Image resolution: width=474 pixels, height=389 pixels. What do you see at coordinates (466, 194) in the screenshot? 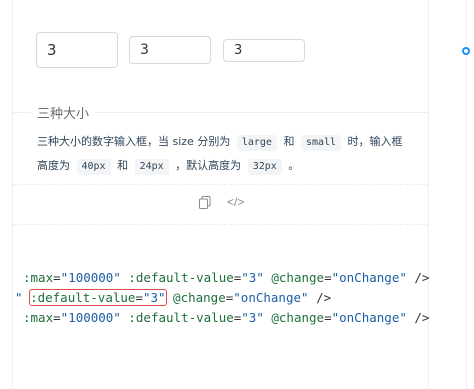
I see `anchor-line` at bounding box center [466, 194].